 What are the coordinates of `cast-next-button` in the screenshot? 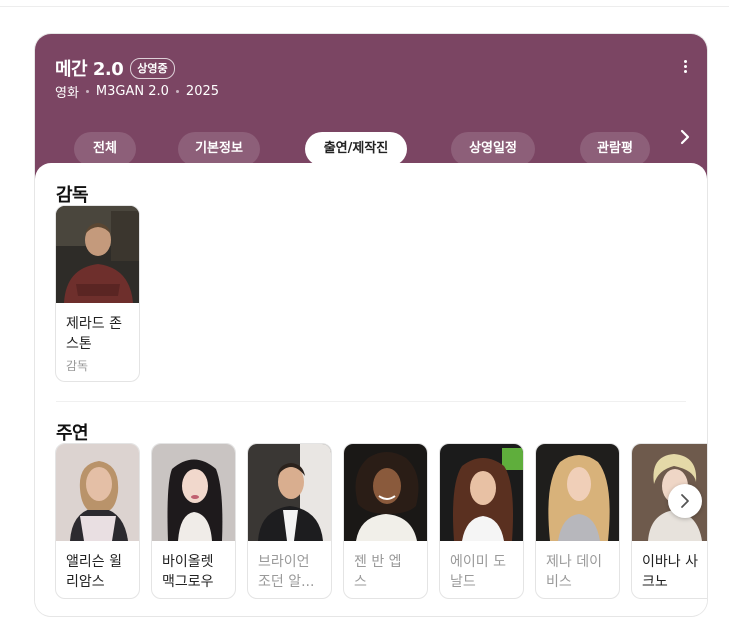 It's located at (685, 501).